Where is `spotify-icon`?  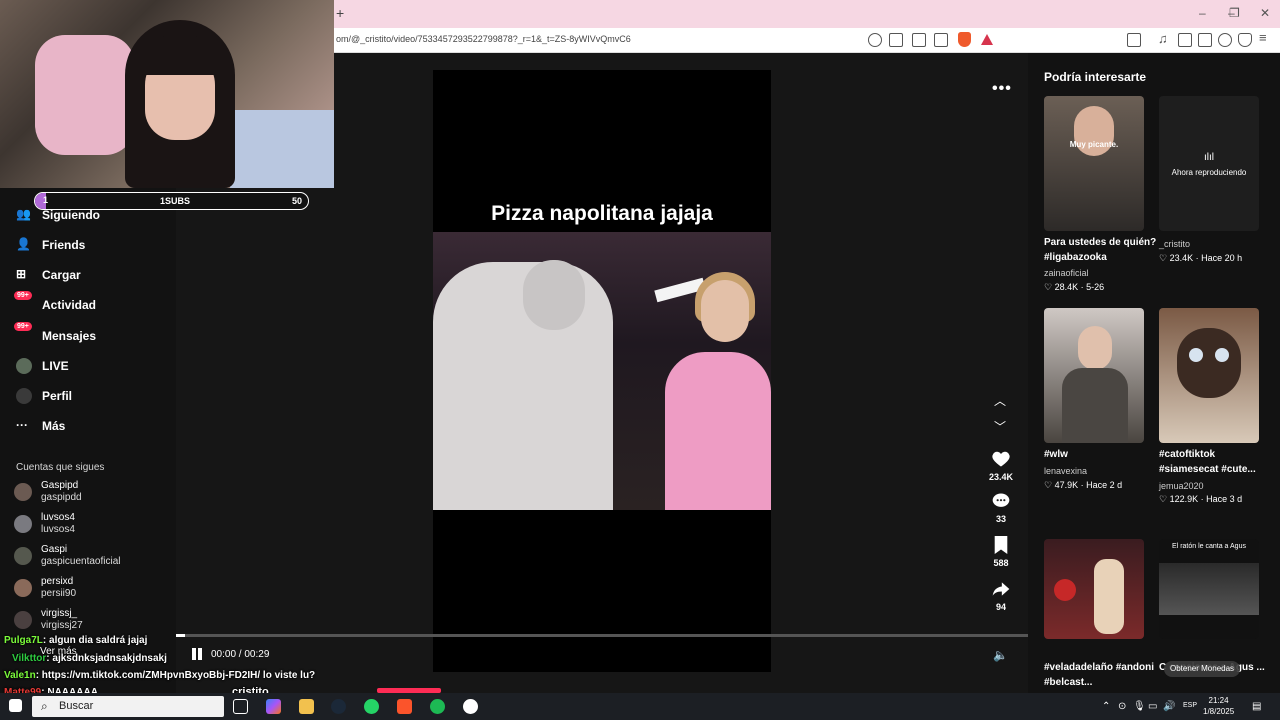
spotify-icon is located at coordinates (437, 706).